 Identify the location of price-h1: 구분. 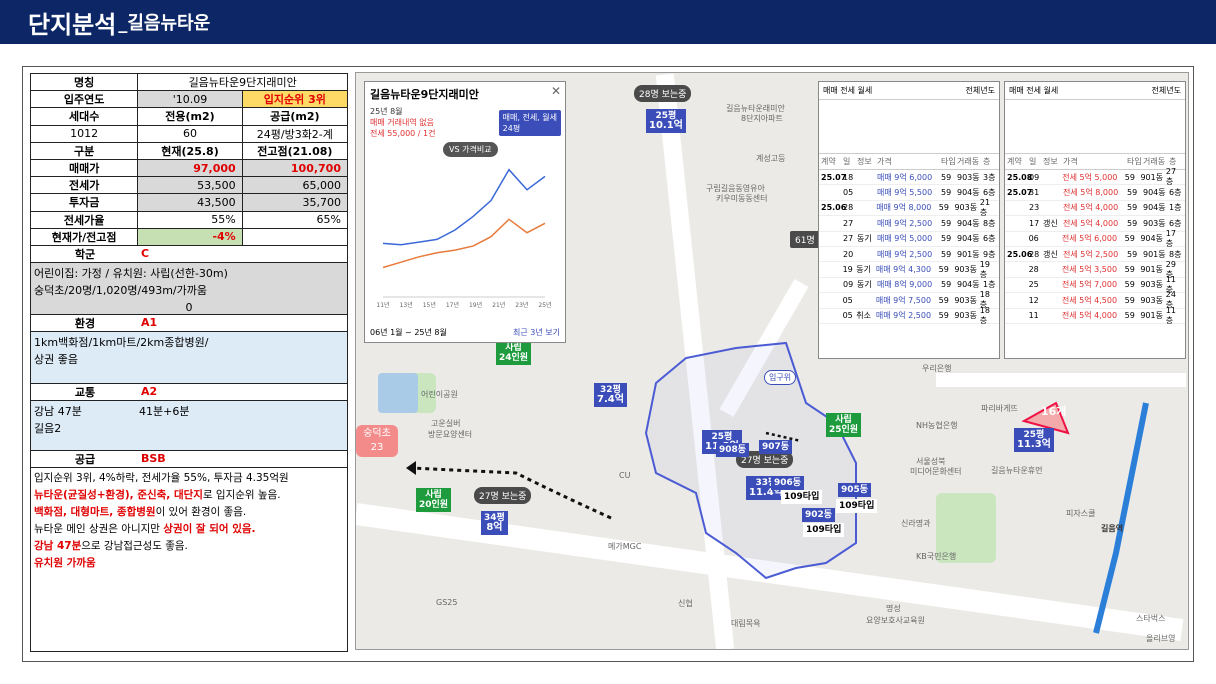
(85, 150).